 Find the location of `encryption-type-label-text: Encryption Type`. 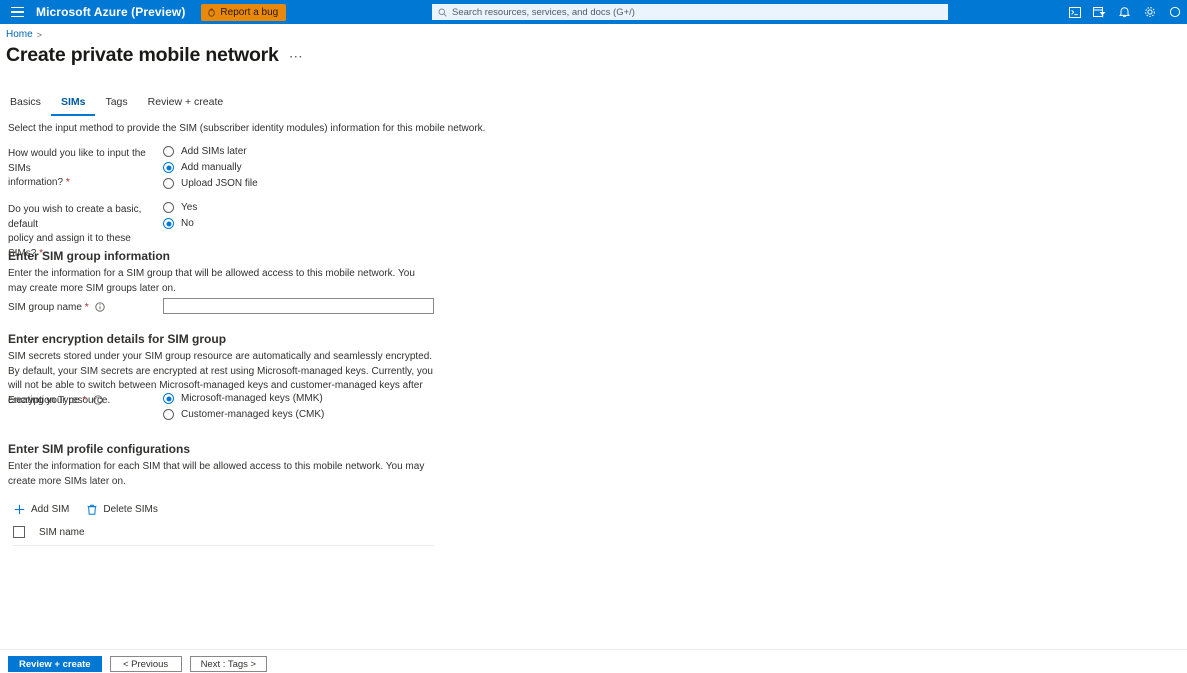

encryption-type-label-text: Encryption Type is located at coordinates (44, 400).